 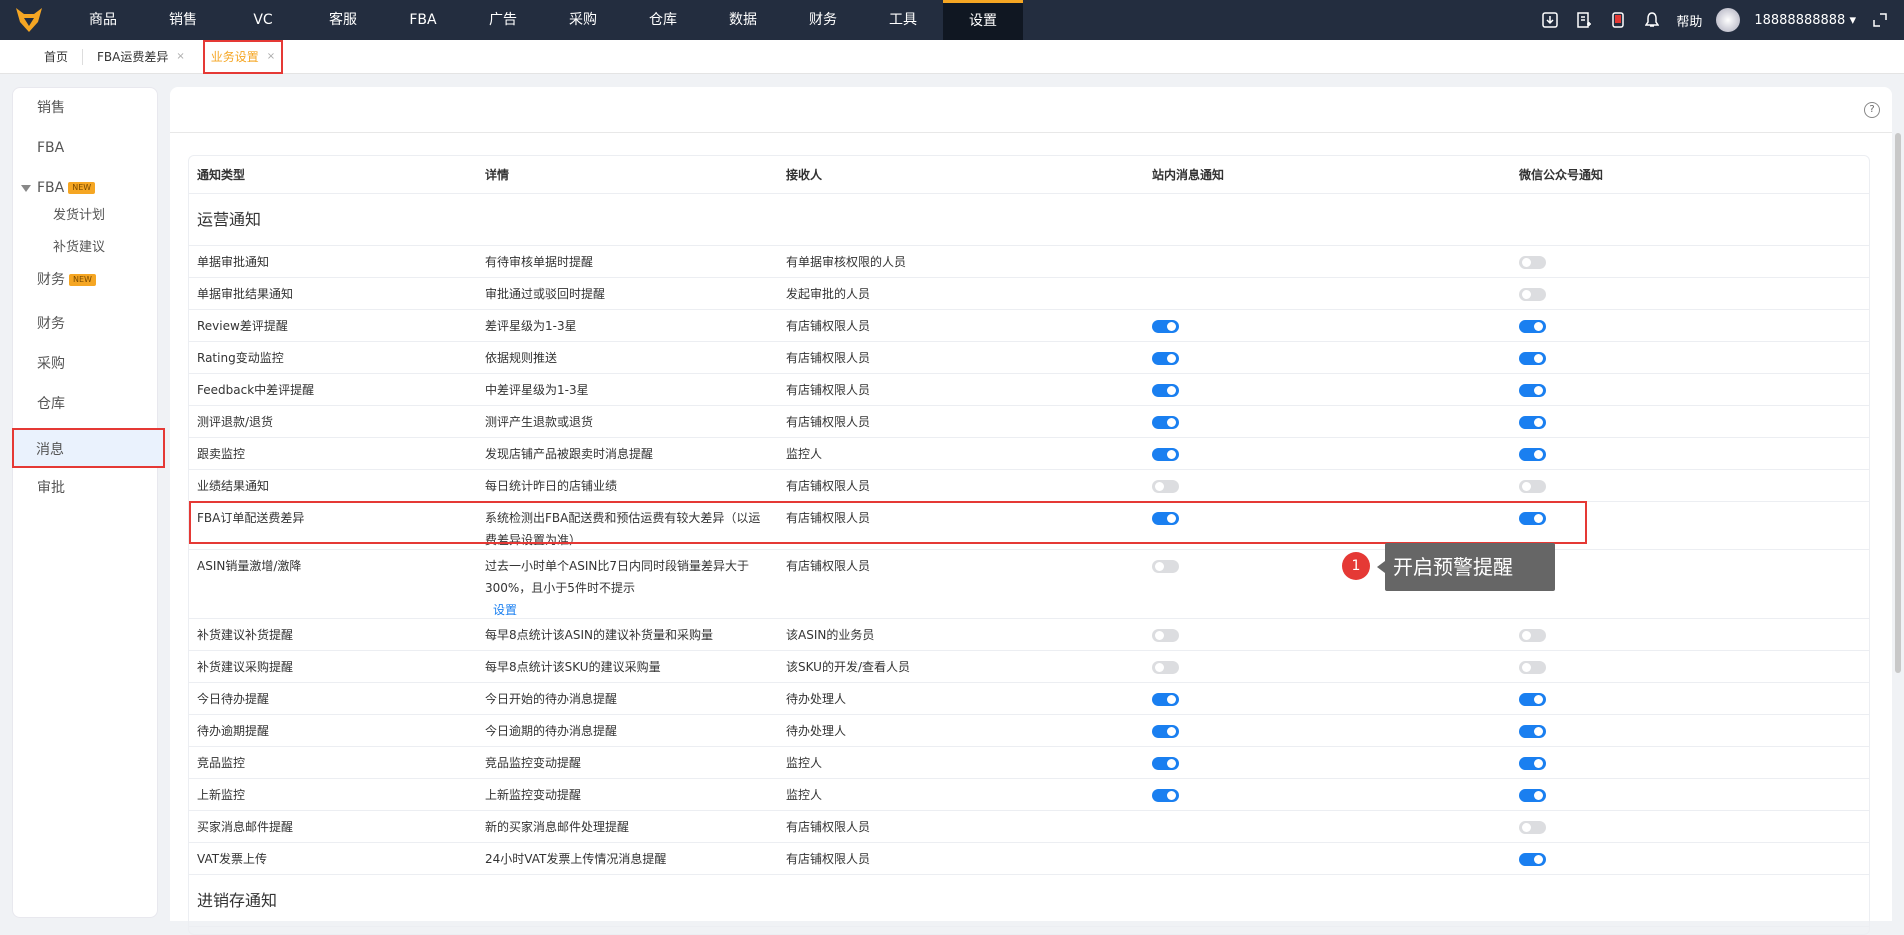 I want to click on detail-cell: 发现店铺产品被跟卖时消息提醒, so click(x=625, y=454).